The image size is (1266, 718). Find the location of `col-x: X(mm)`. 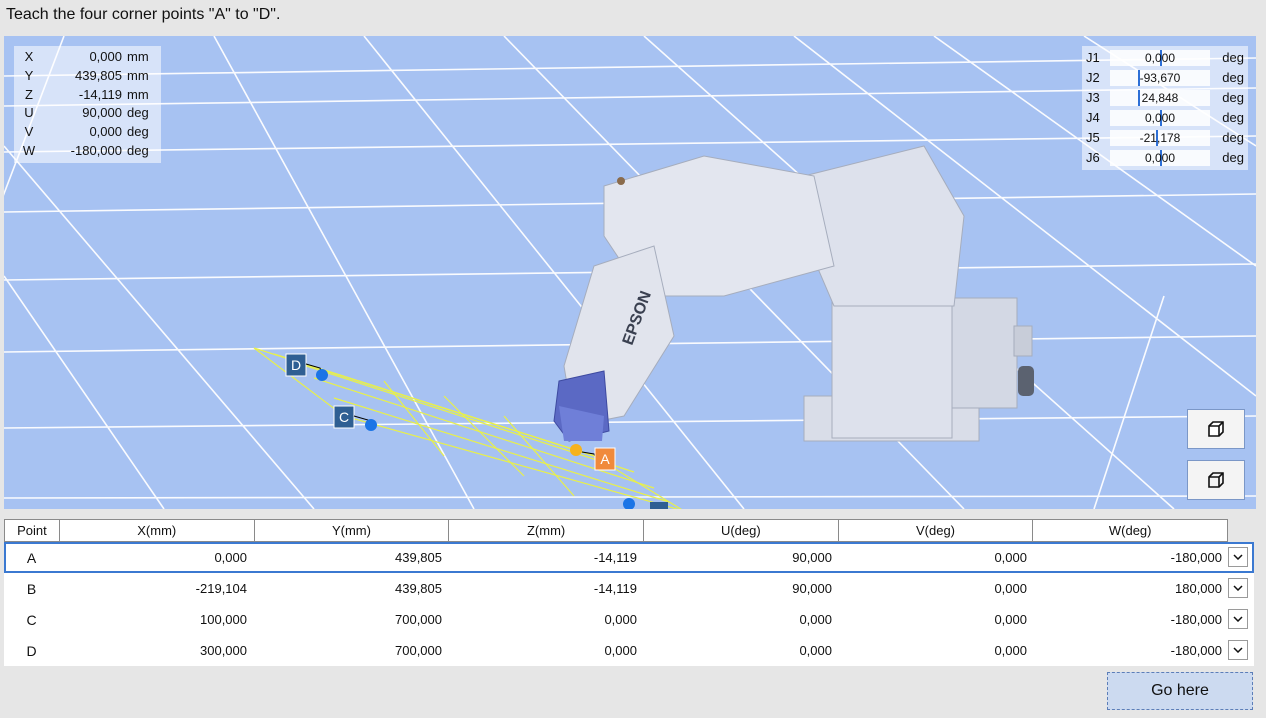

col-x: X(mm) is located at coordinates (156, 530).